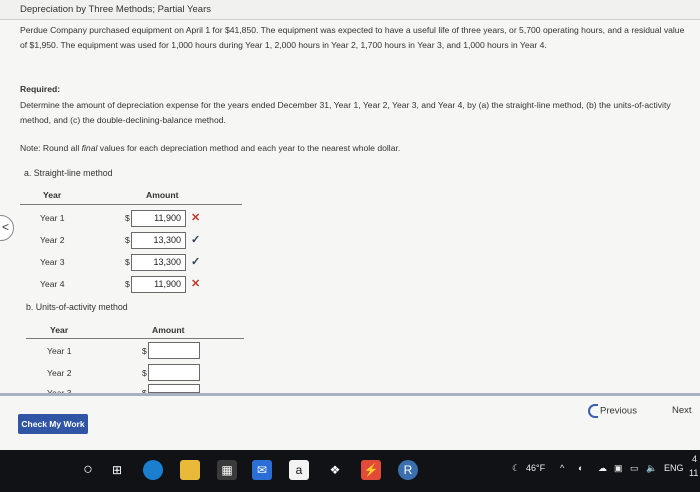 This screenshot has height=492, width=700. I want to click on required-label: Required:, so click(40, 89).